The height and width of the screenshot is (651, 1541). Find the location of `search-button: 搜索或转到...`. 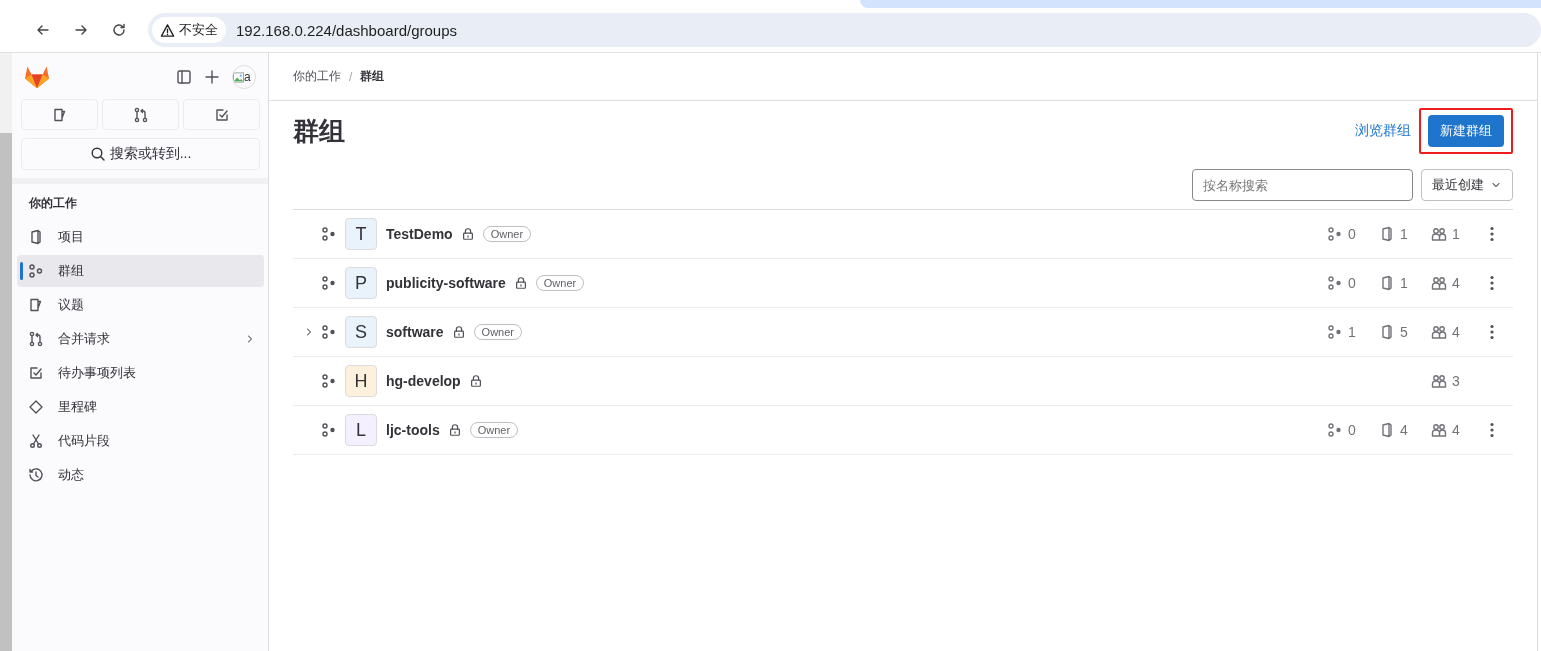

search-button: 搜索或转到... is located at coordinates (140, 154).